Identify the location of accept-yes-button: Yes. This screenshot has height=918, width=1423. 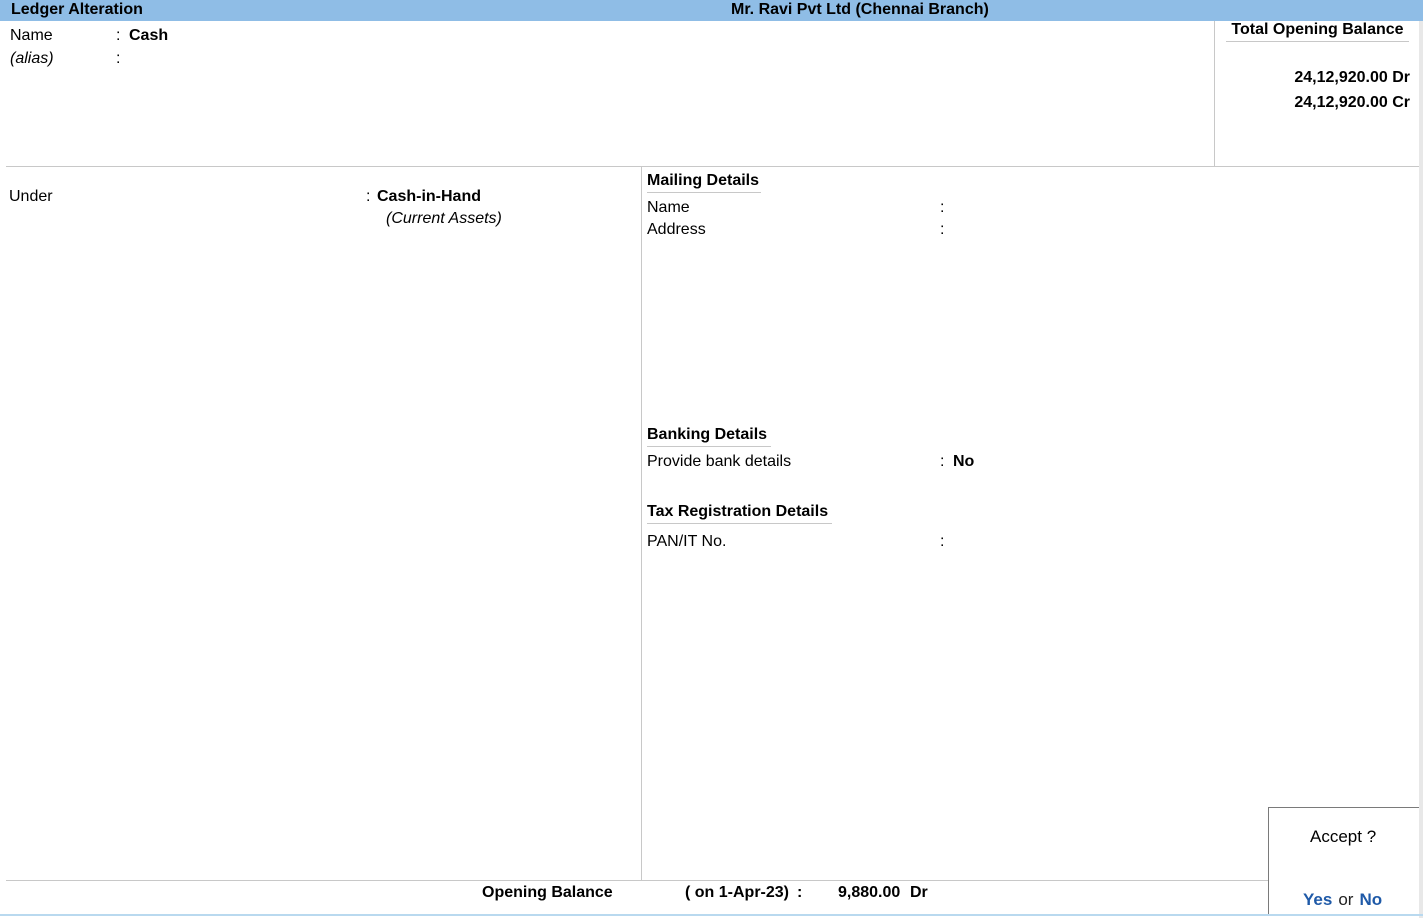
(1317, 899).